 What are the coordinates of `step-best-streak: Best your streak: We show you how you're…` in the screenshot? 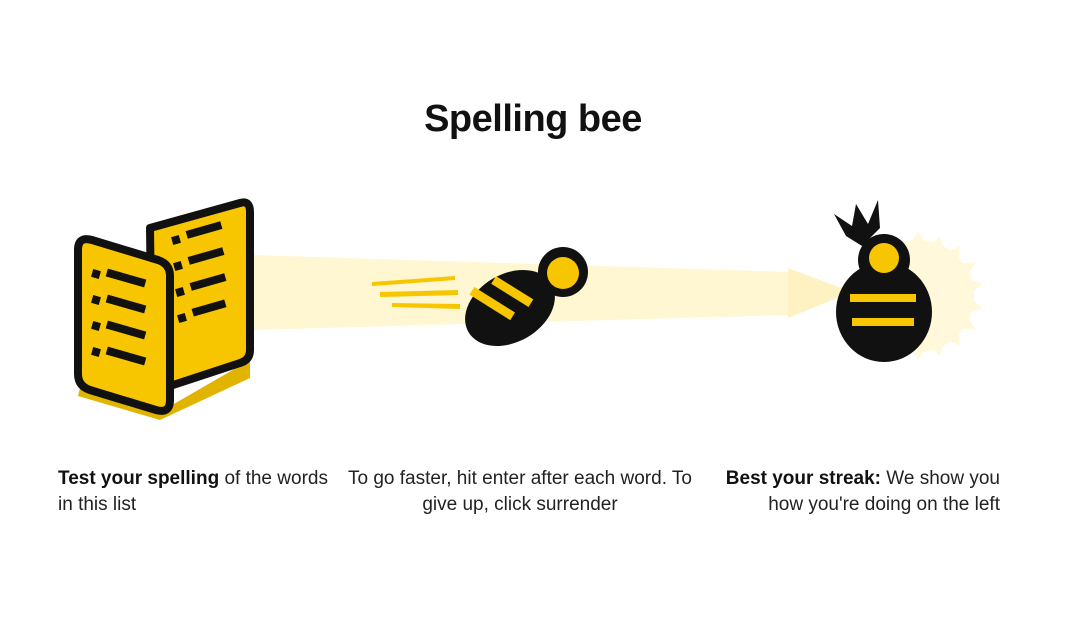 It's located at (862, 491).